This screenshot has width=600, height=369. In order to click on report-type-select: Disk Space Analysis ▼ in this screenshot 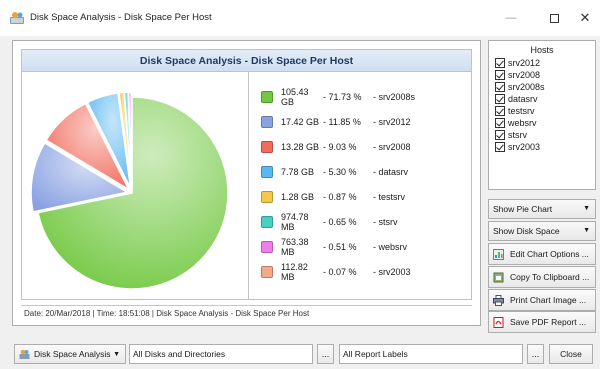, I will do `click(70, 354)`.